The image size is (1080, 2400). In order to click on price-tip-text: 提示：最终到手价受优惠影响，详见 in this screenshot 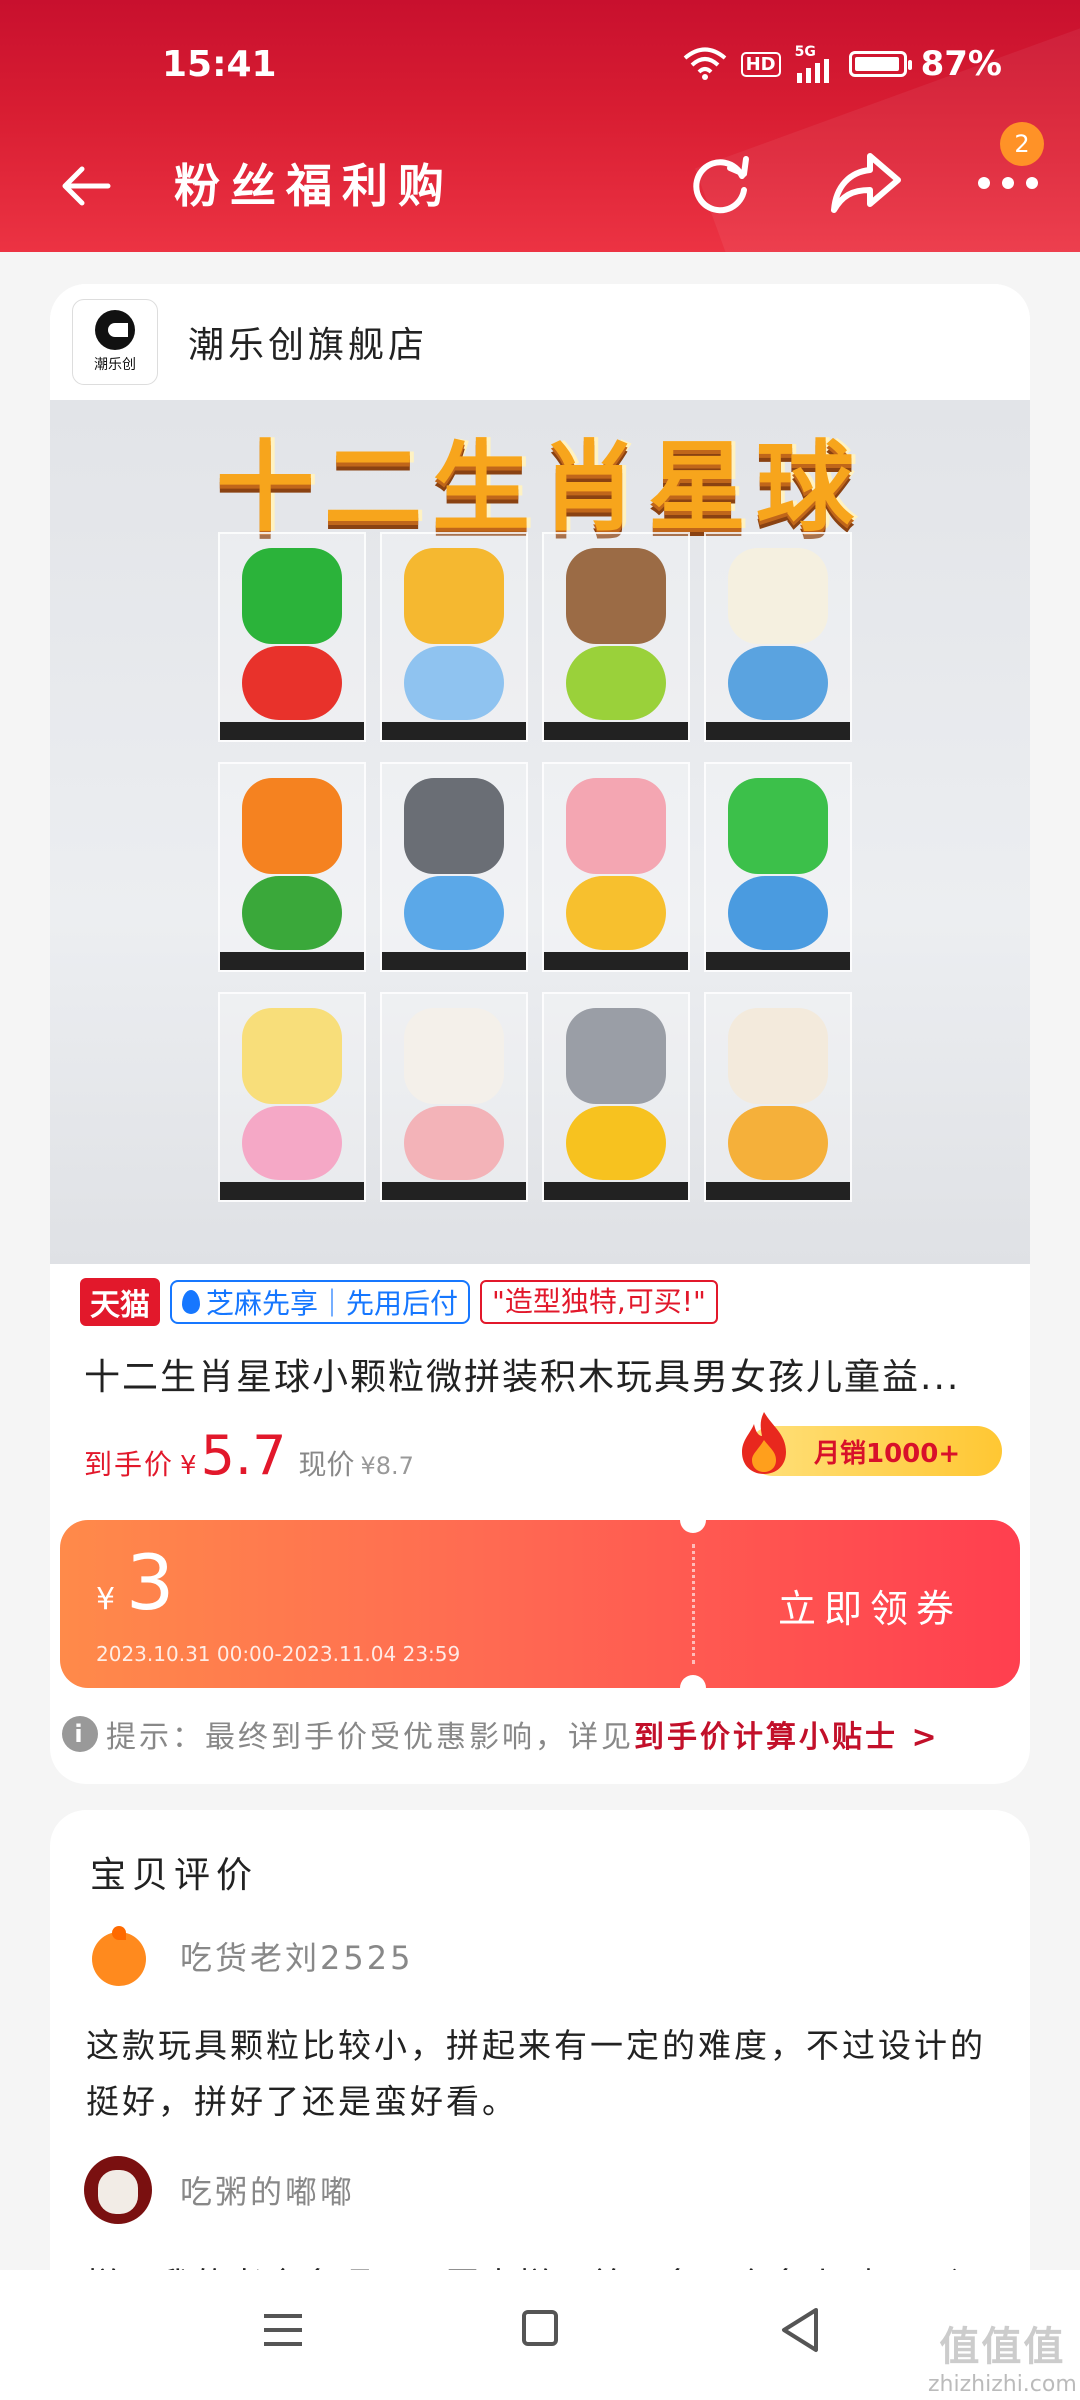, I will do `click(370, 1737)`.